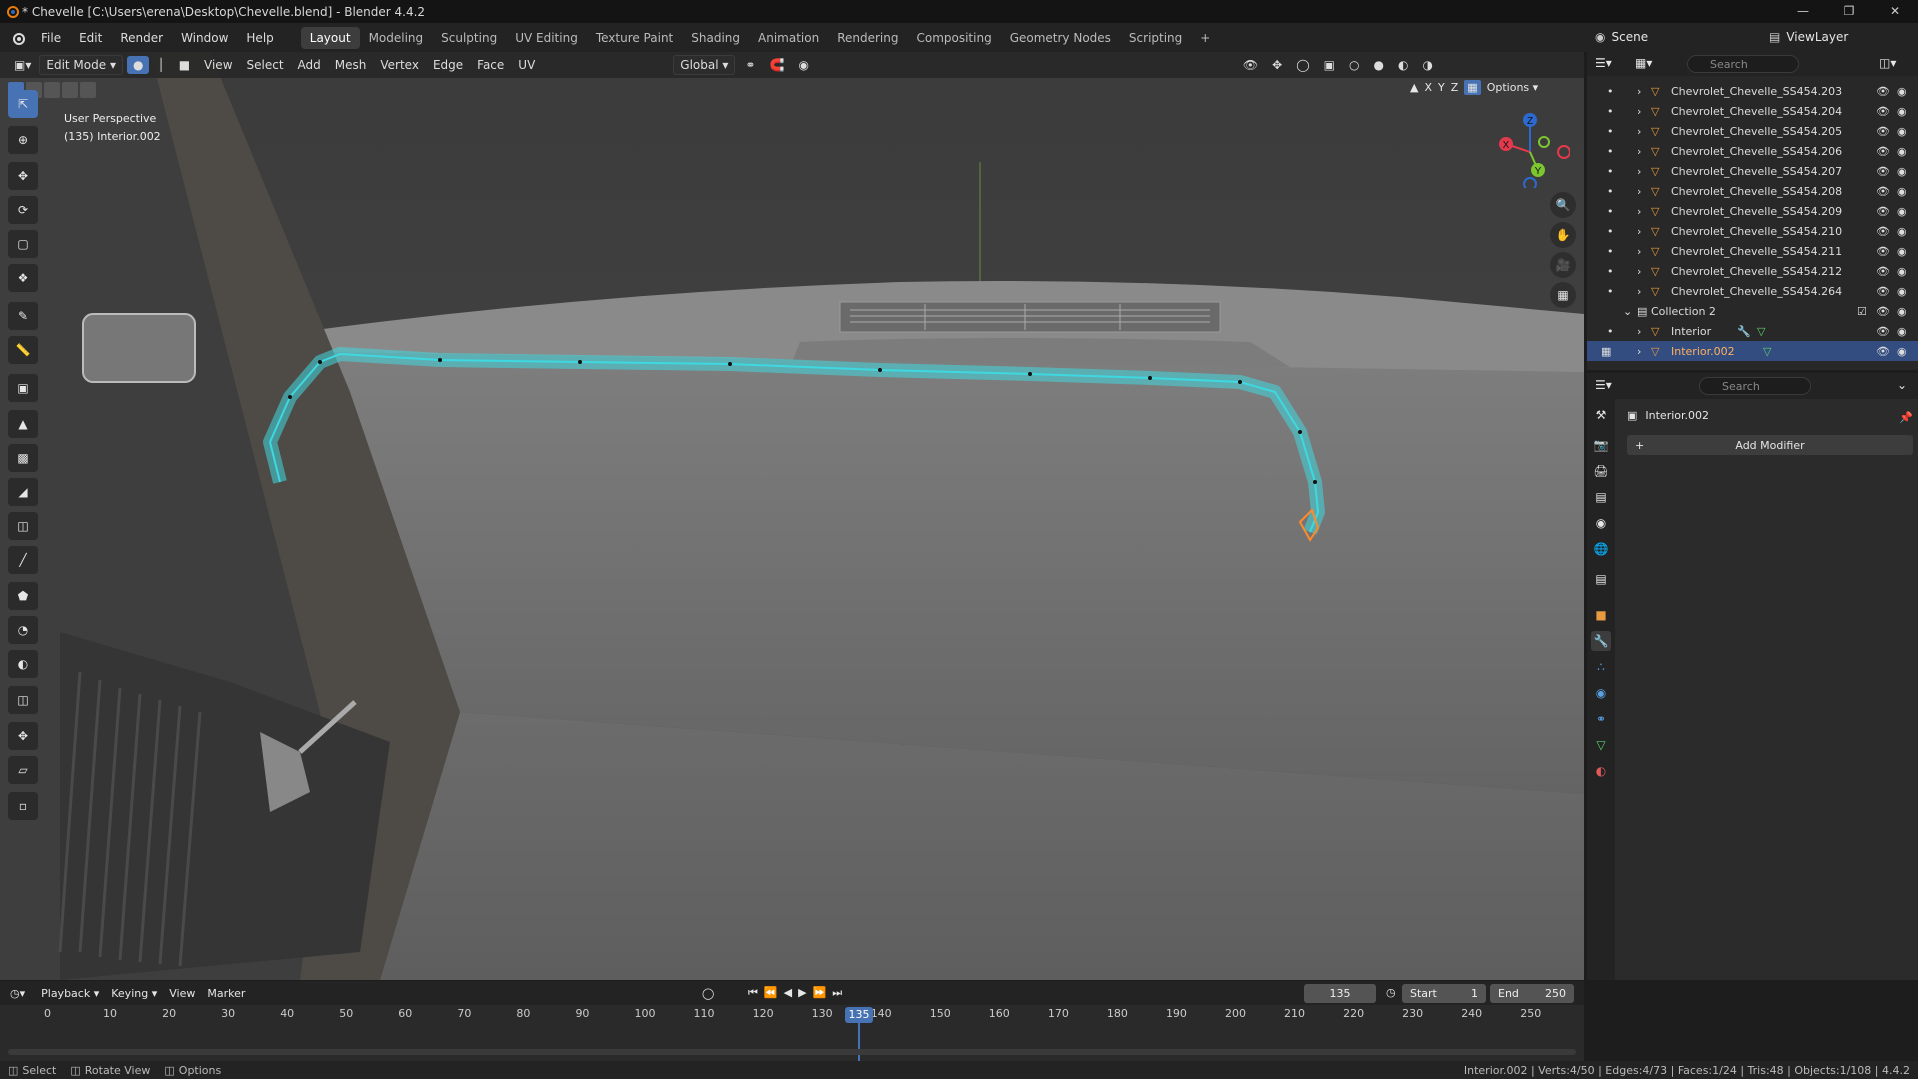 Image resolution: width=1918 pixels, height=1079 pixels. What do you see at coordinates (1752, 171) in the screenshot?
I see `outliner-row: • › ▽ Chevrolet_Chevelle_SS454.207 👁 ◉` at bounding box center [1752, 171].